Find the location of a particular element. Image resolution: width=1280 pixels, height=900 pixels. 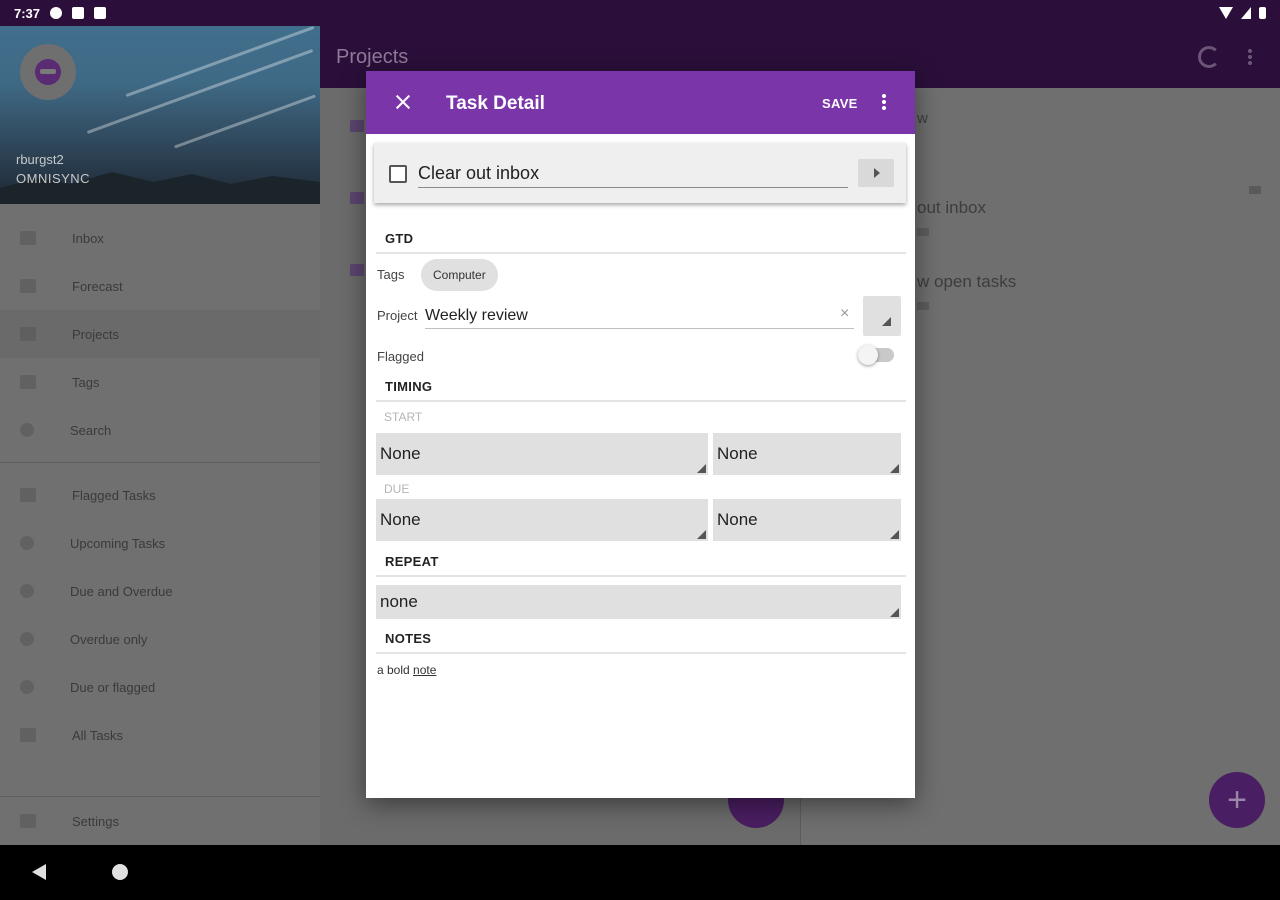

section-notes: NOTES is located at coordinates (641, 642).